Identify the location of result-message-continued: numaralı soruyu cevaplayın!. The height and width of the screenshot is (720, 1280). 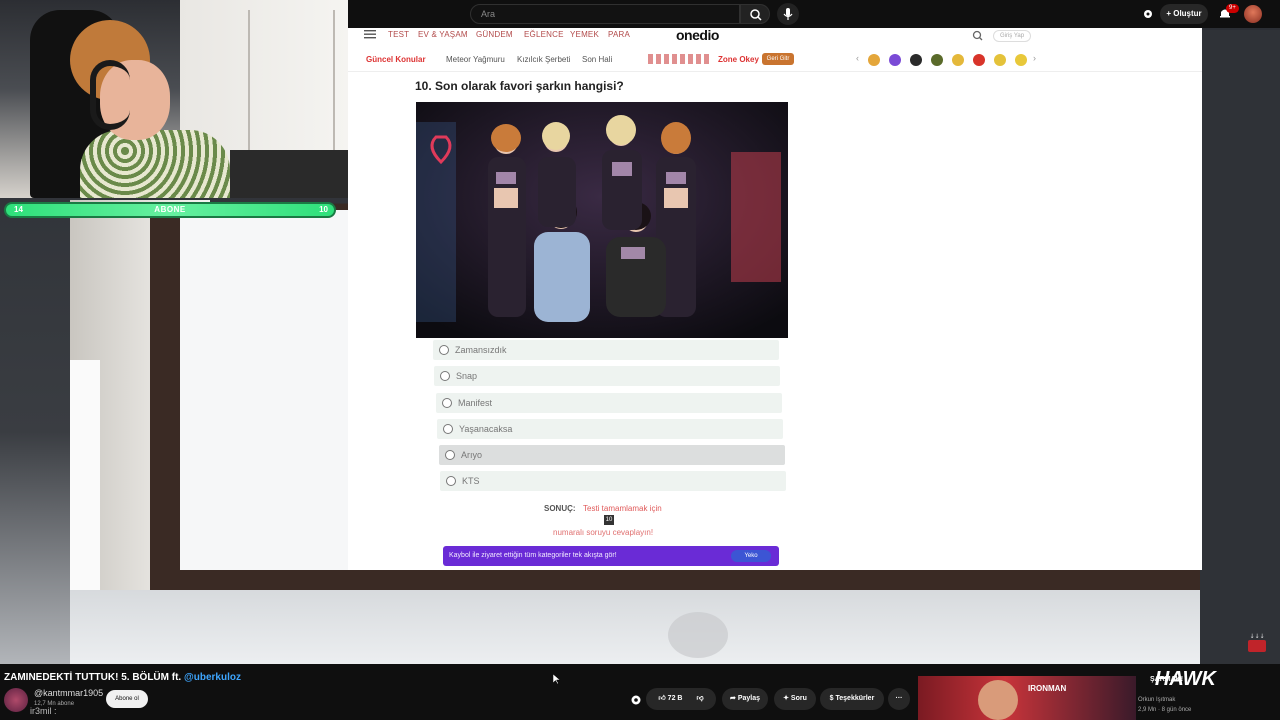
(603, 532).